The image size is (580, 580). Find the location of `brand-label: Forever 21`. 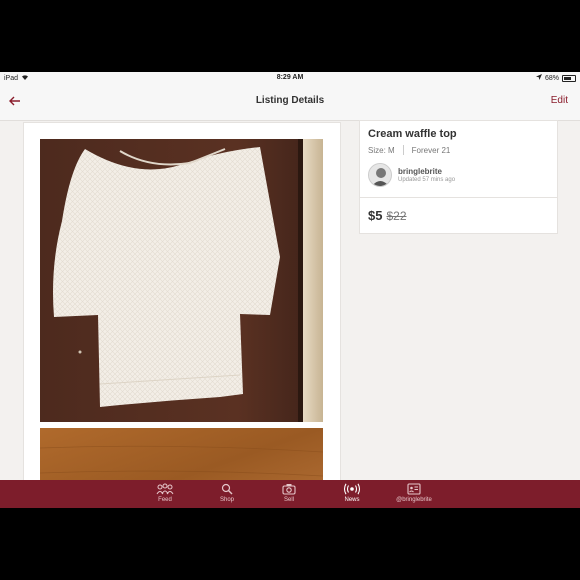

brand-label: Forever 21 is located at coordinates (431, 150).